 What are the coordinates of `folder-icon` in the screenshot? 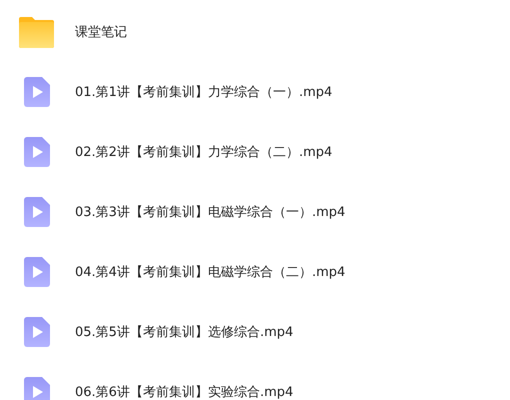 It's located at (36, 32).